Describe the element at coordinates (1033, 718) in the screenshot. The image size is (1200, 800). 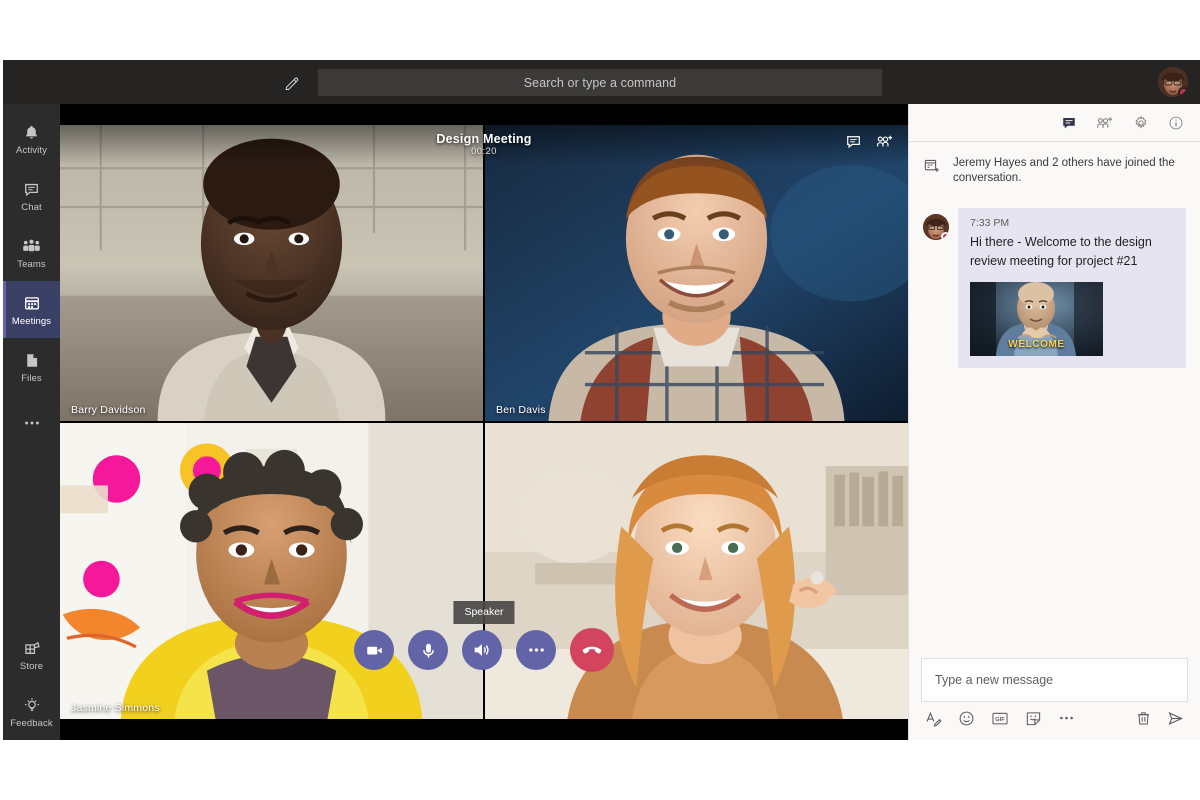
I see `sticker-icon` at that location.